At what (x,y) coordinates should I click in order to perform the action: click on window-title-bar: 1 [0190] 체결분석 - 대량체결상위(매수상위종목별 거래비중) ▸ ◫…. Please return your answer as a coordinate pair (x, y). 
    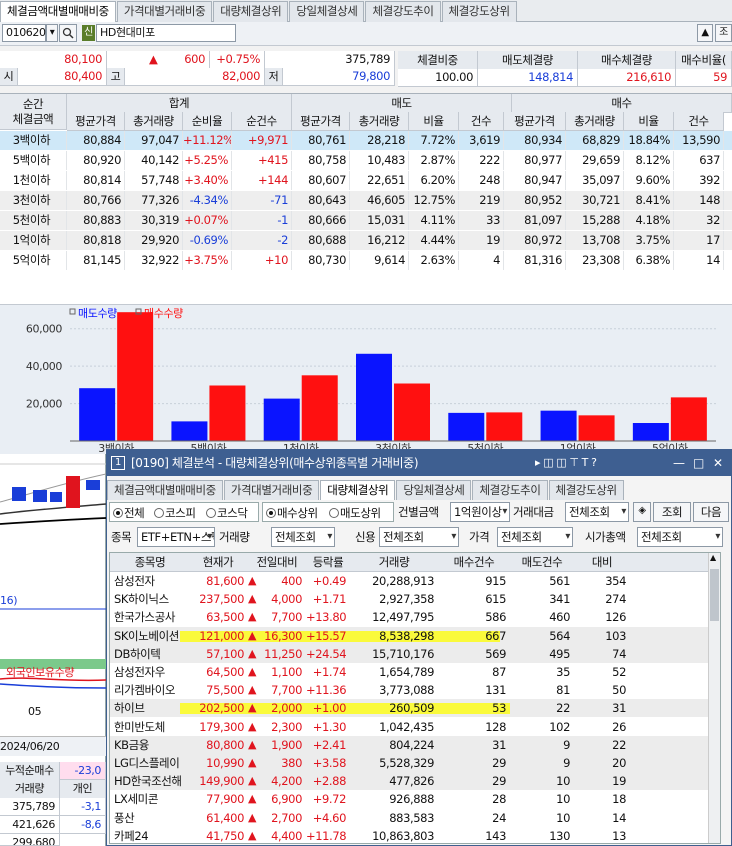
    Looking at the image, I should click on (419, 463).